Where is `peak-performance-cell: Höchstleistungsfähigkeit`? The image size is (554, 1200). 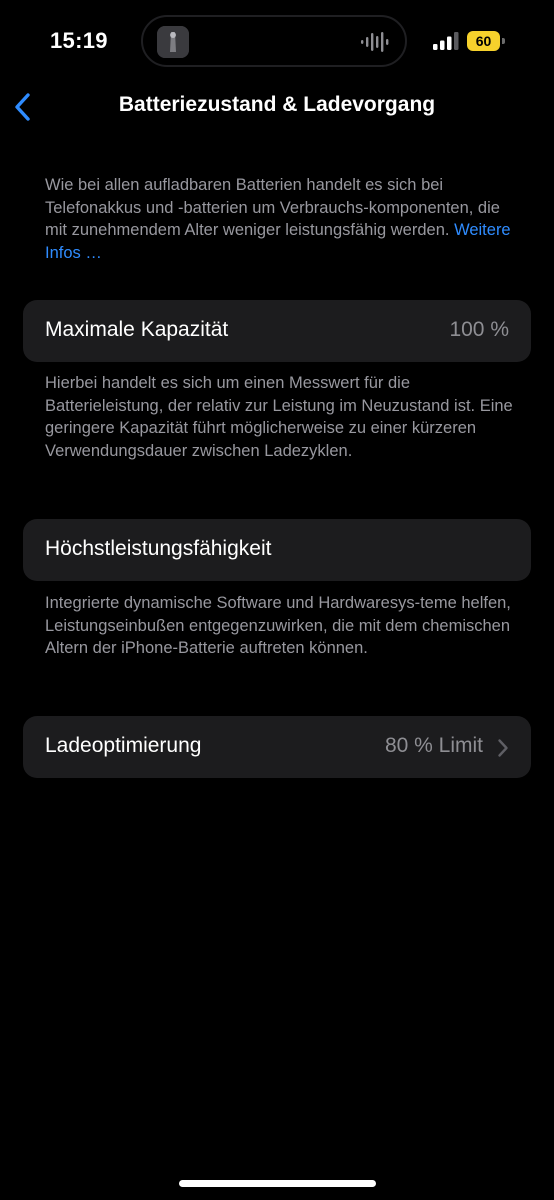
peak-performance-cell: Höchstleistungsfähigkeit is located at coordinates (277, 550).